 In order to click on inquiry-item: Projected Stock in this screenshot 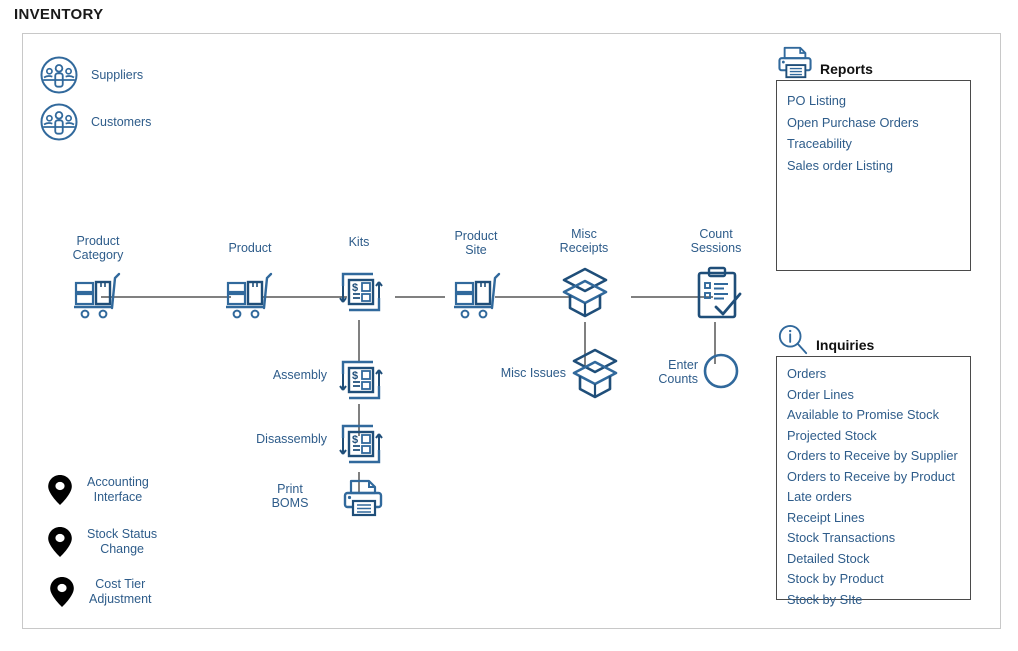, I will do `click(873, 436)`.